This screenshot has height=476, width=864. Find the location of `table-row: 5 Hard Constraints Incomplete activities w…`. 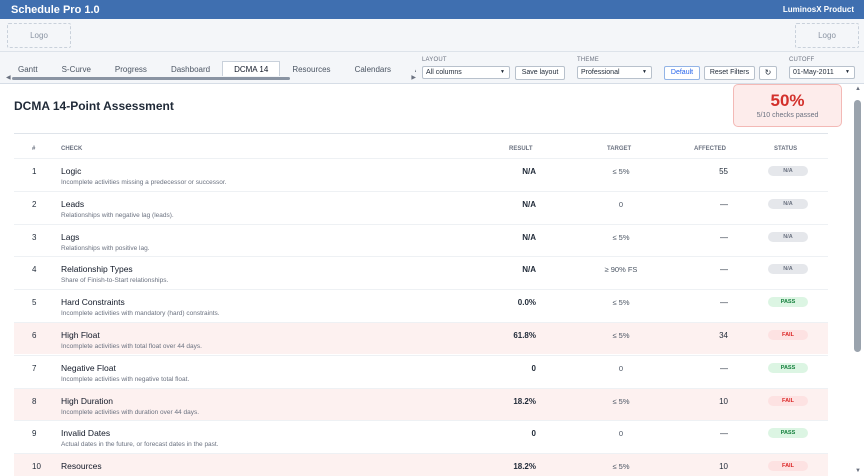

table-row: 5 Hard Constraints Incomplete activities w… is located at coordinates (421, 305).